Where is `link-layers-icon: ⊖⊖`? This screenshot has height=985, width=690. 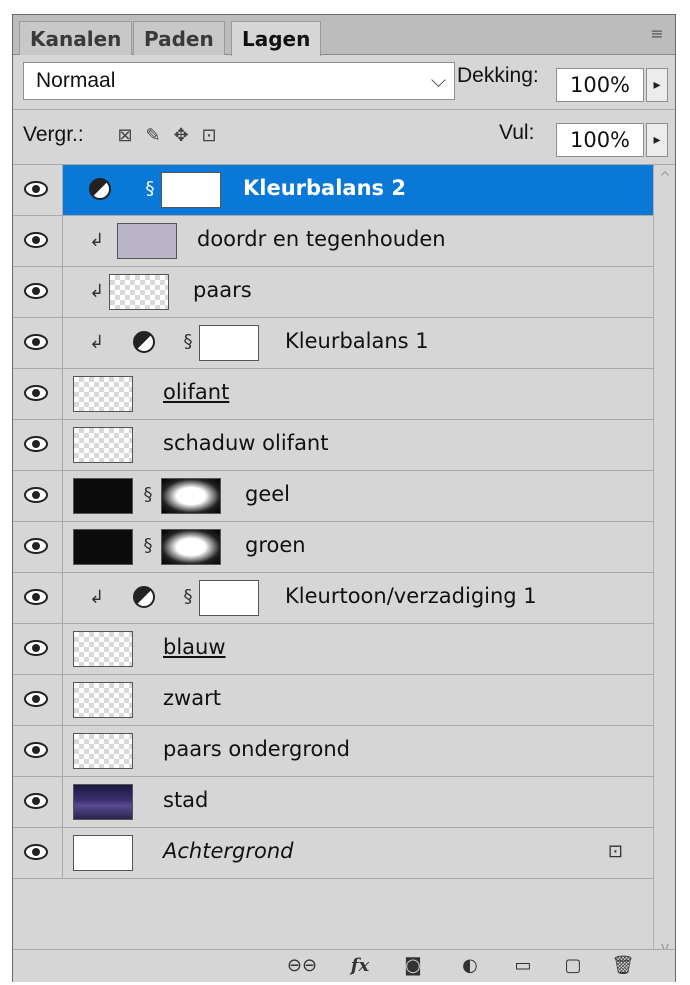 link-layers-icon: ⊖⊖ is located at coordinates (302, 966).